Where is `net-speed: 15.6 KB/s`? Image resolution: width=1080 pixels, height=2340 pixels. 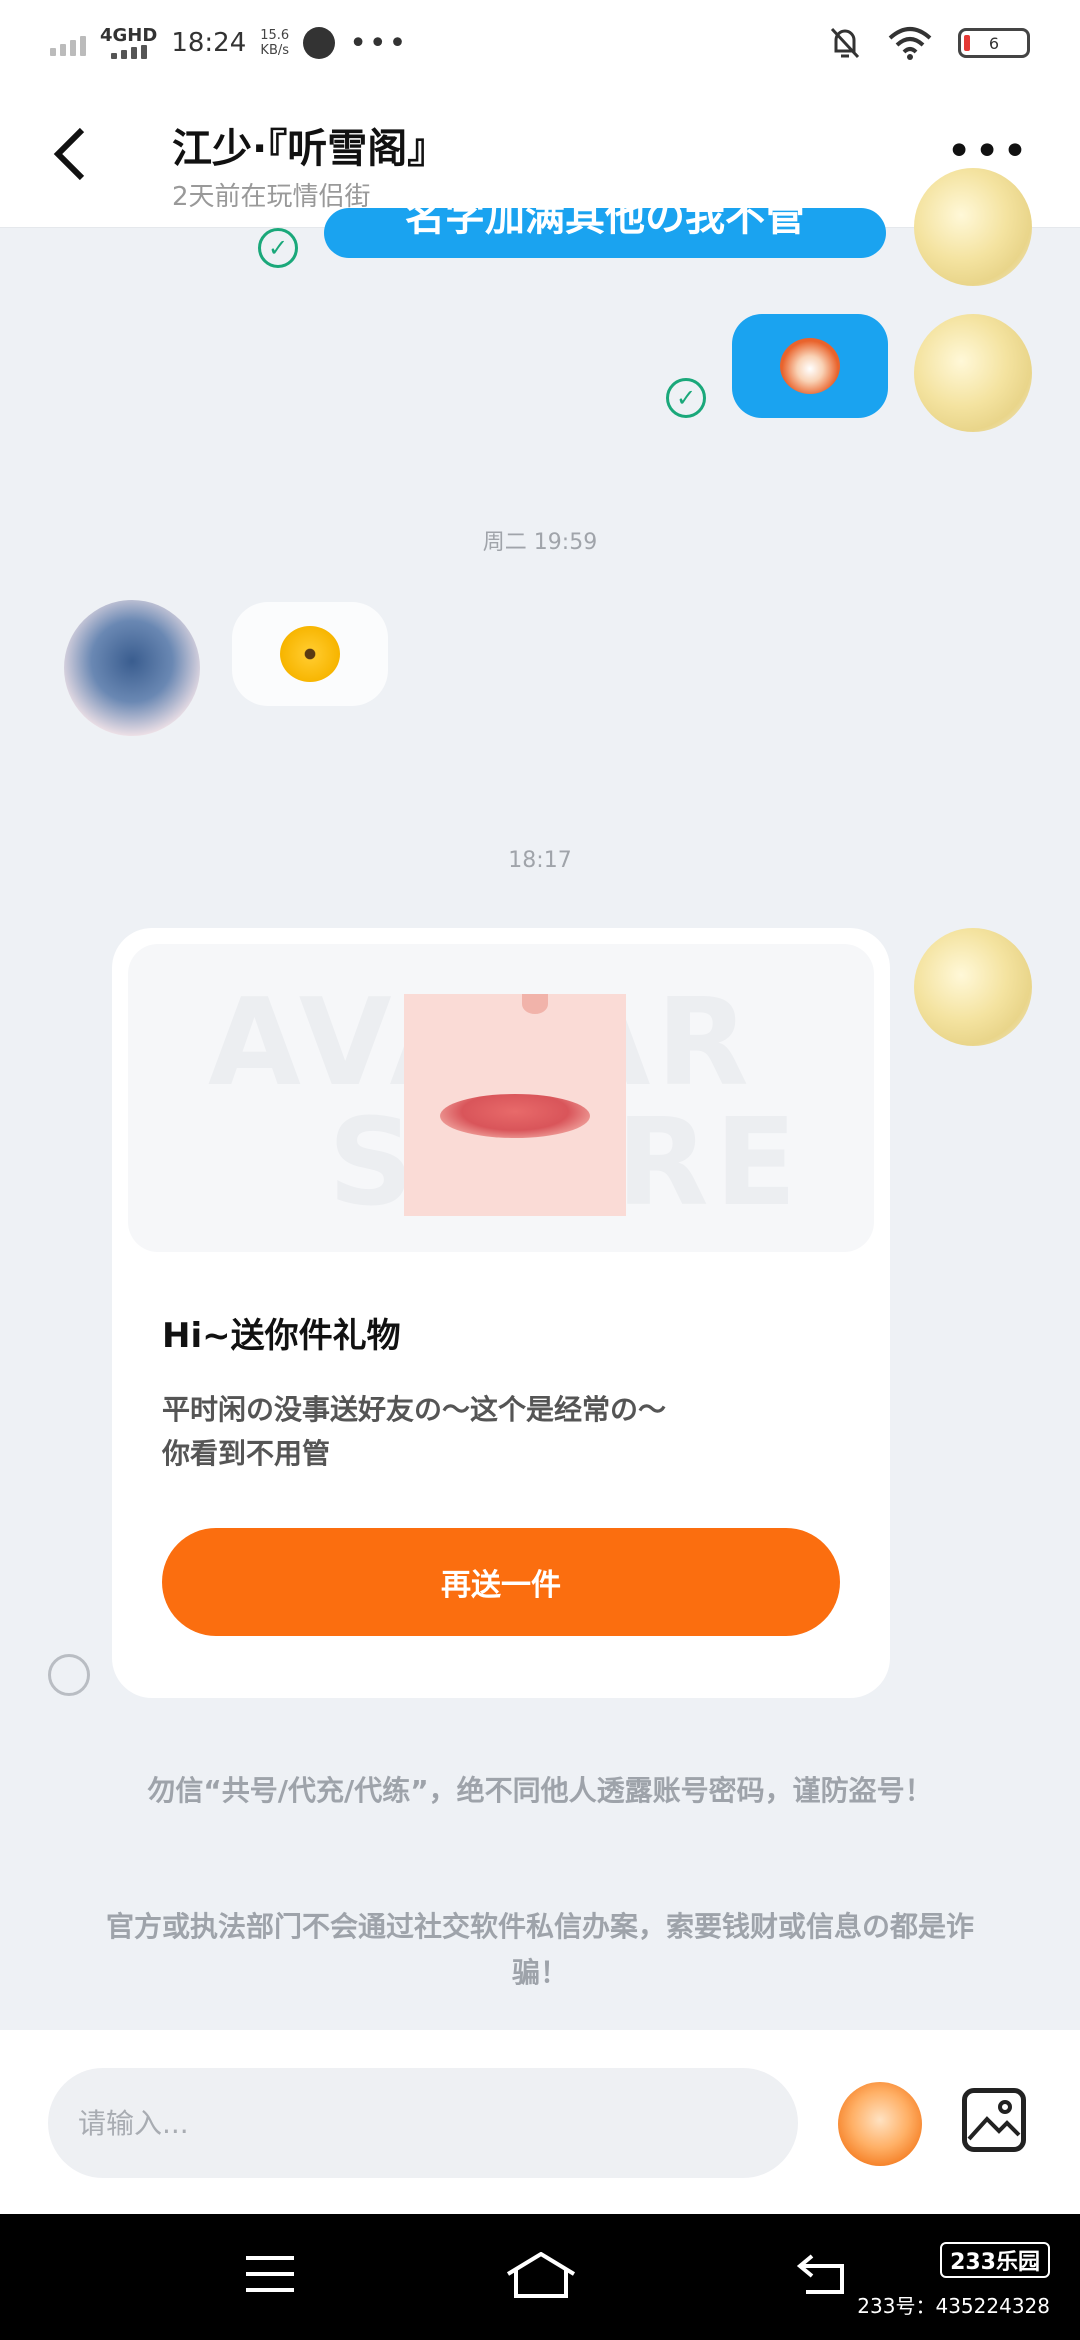
net-speed: 15.6 KB/s is located at coordinates (275, 43).